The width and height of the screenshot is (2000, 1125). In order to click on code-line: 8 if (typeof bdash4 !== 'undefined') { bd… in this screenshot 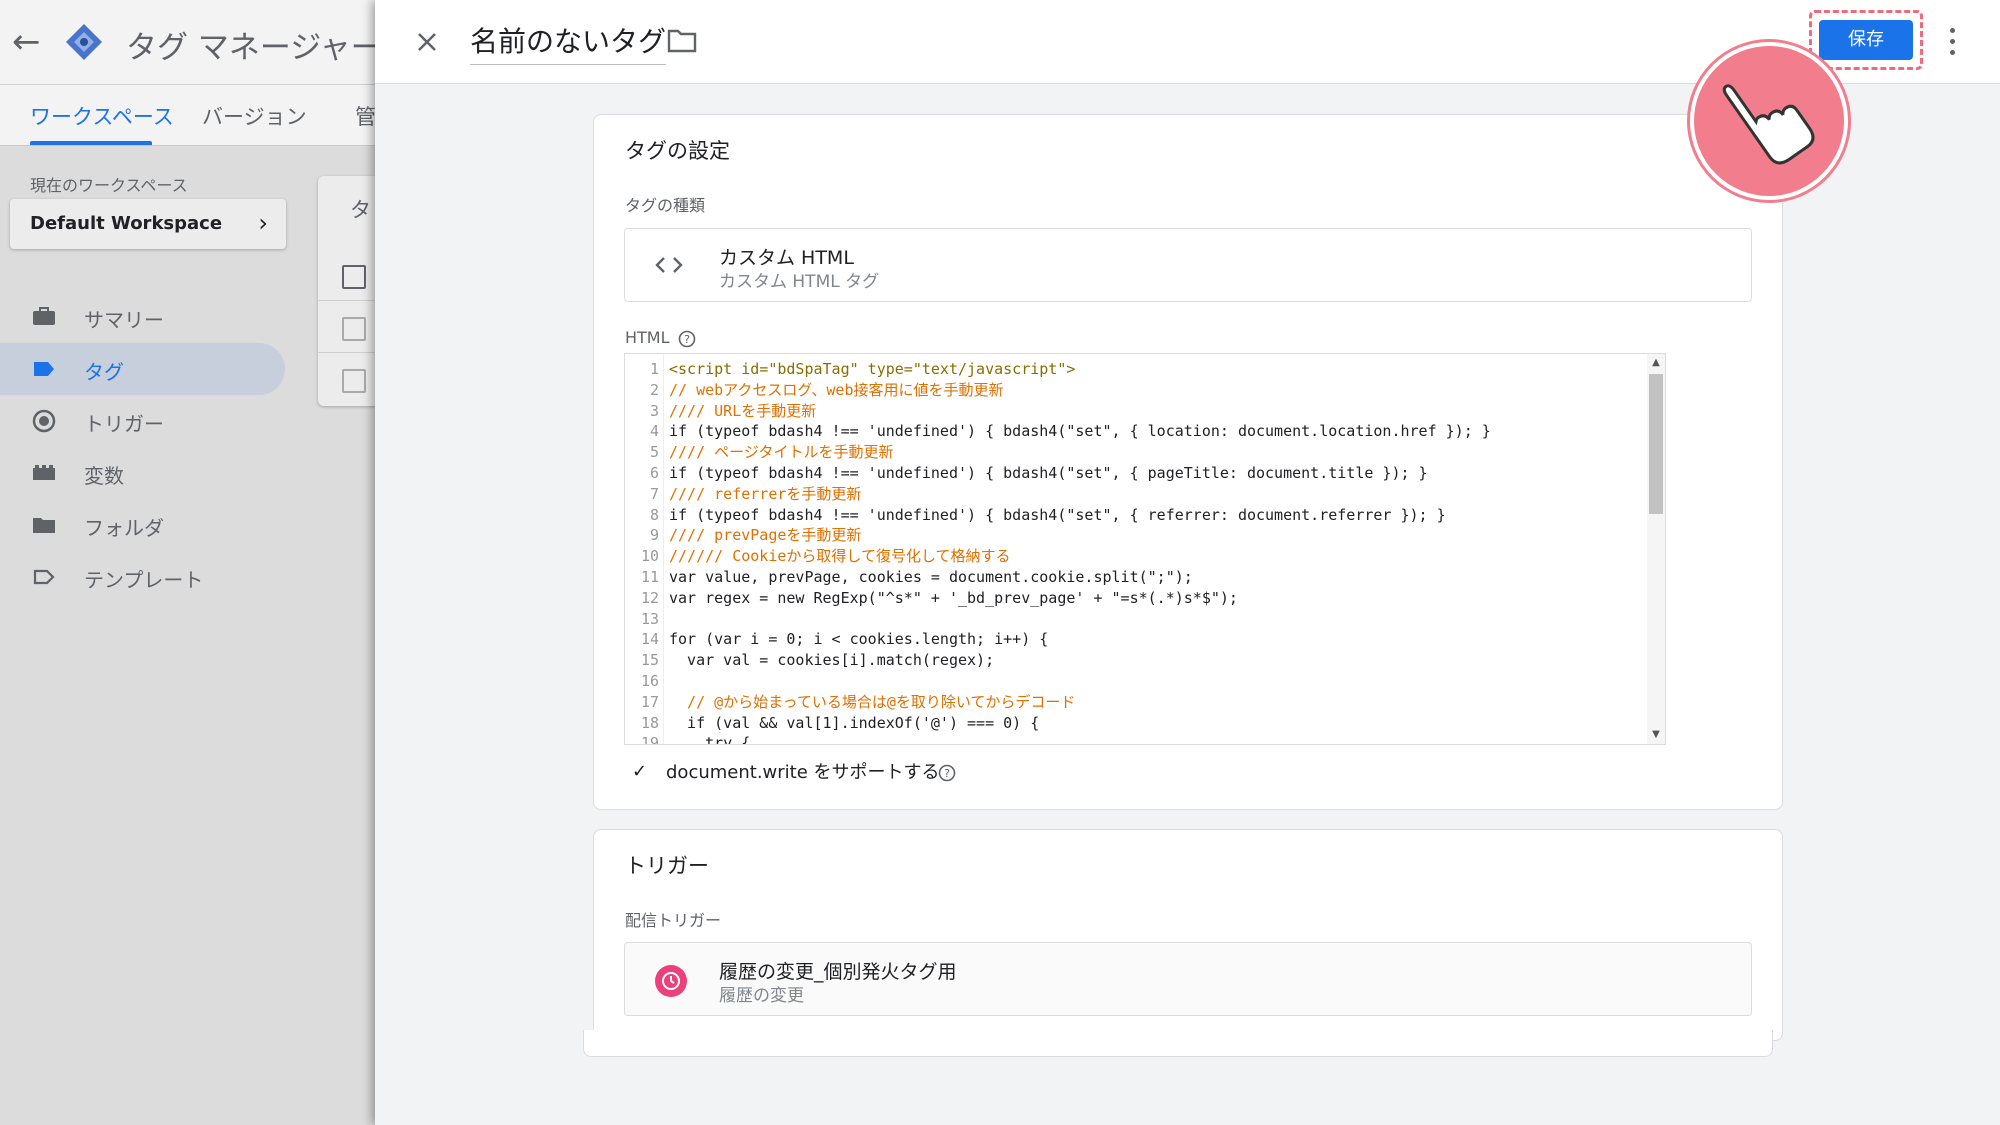, I will do `click(1135, 515)`.